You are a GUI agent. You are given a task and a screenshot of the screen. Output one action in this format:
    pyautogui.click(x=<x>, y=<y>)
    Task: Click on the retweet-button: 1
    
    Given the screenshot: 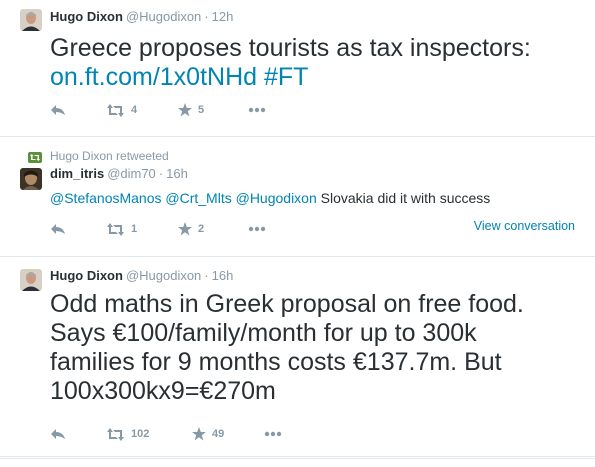 What is the action you would take?
    pyautogui.click(x=121, y=229)
    